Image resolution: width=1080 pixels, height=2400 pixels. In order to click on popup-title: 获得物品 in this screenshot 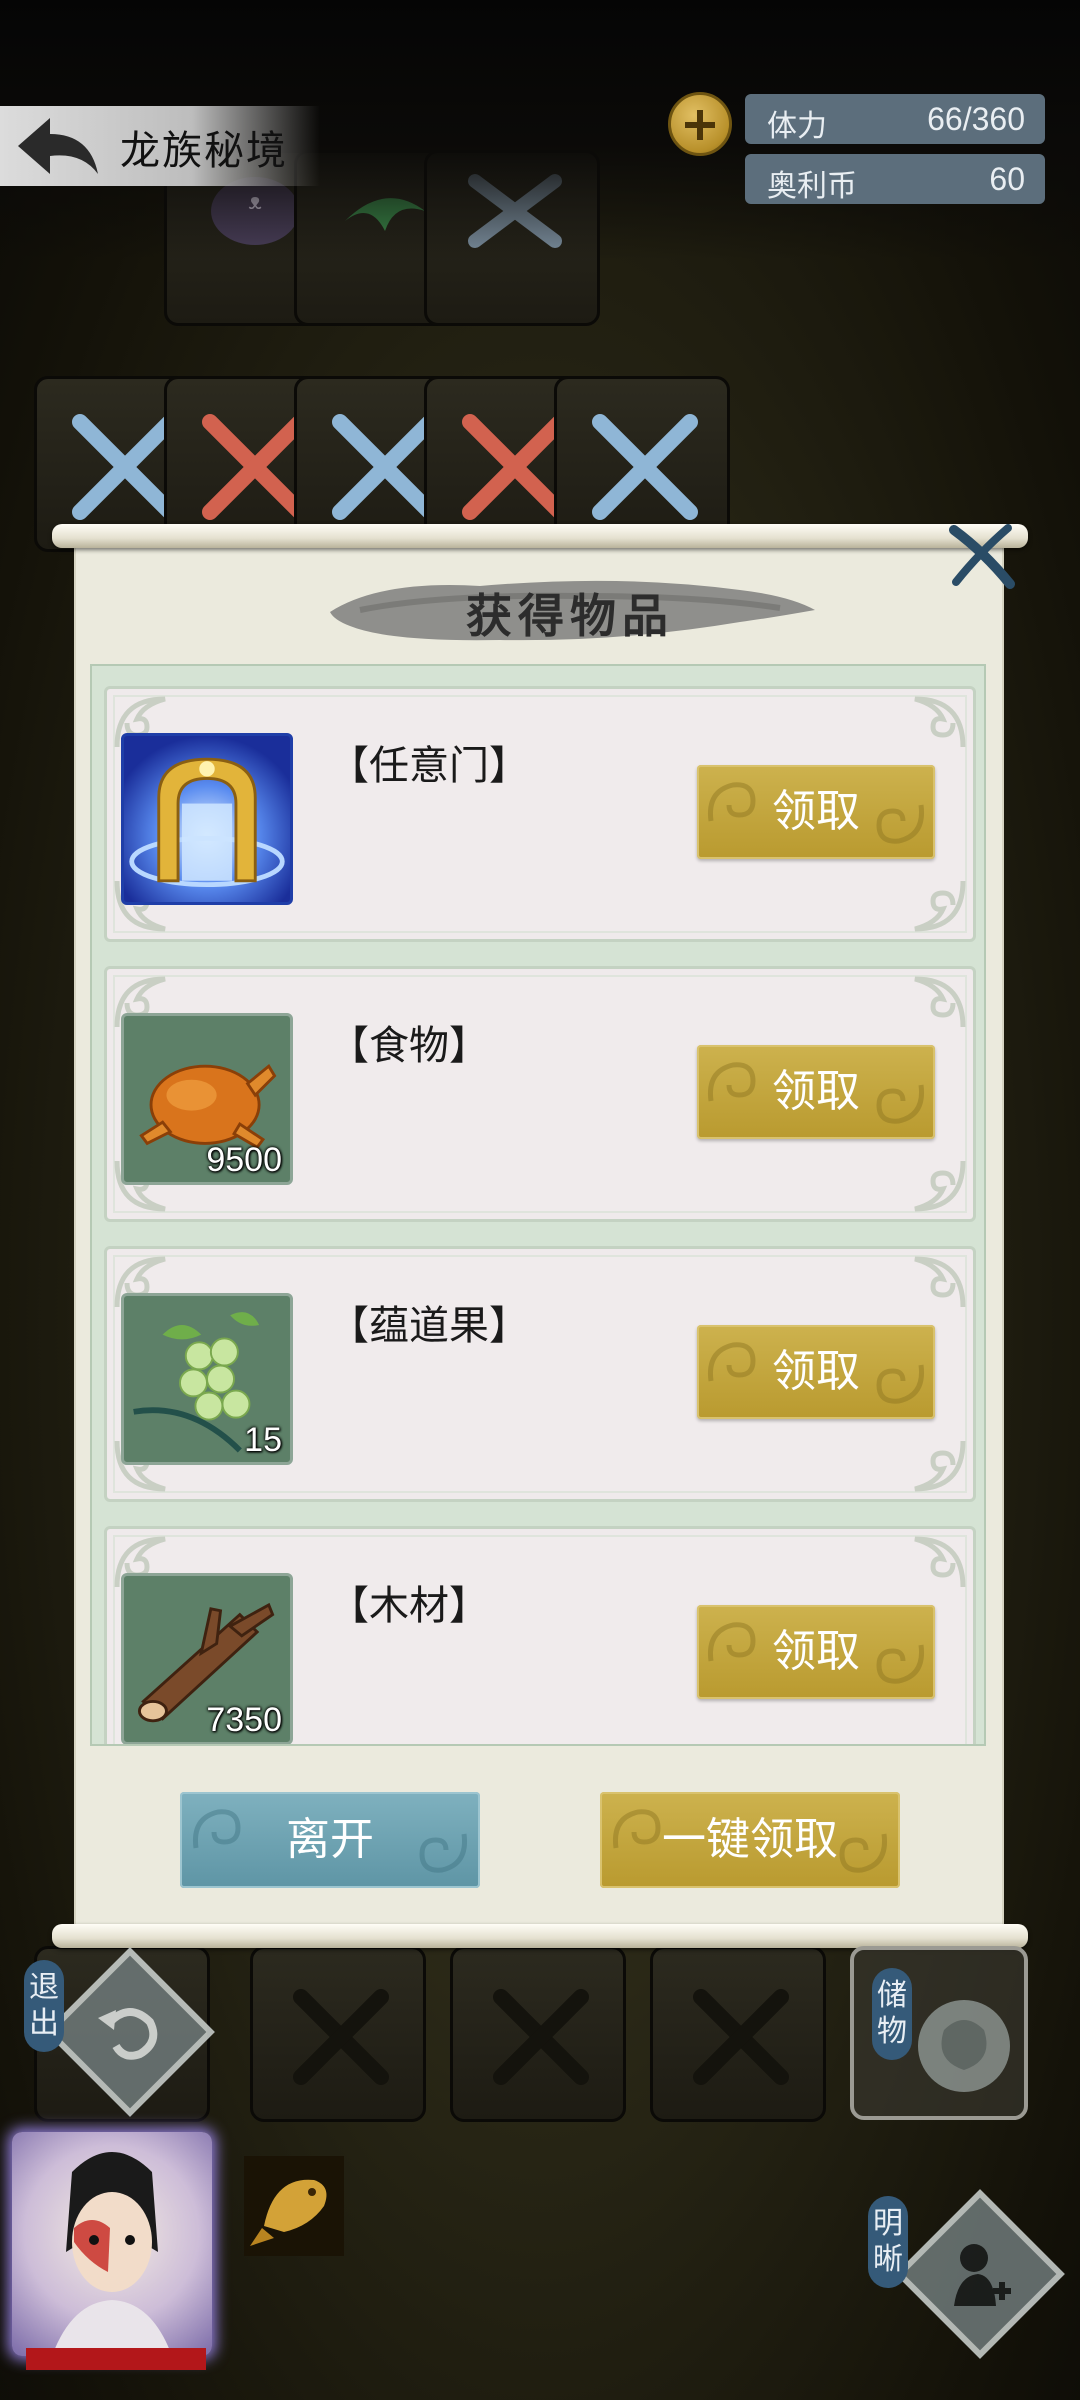, I will do `click(570, 616)`.